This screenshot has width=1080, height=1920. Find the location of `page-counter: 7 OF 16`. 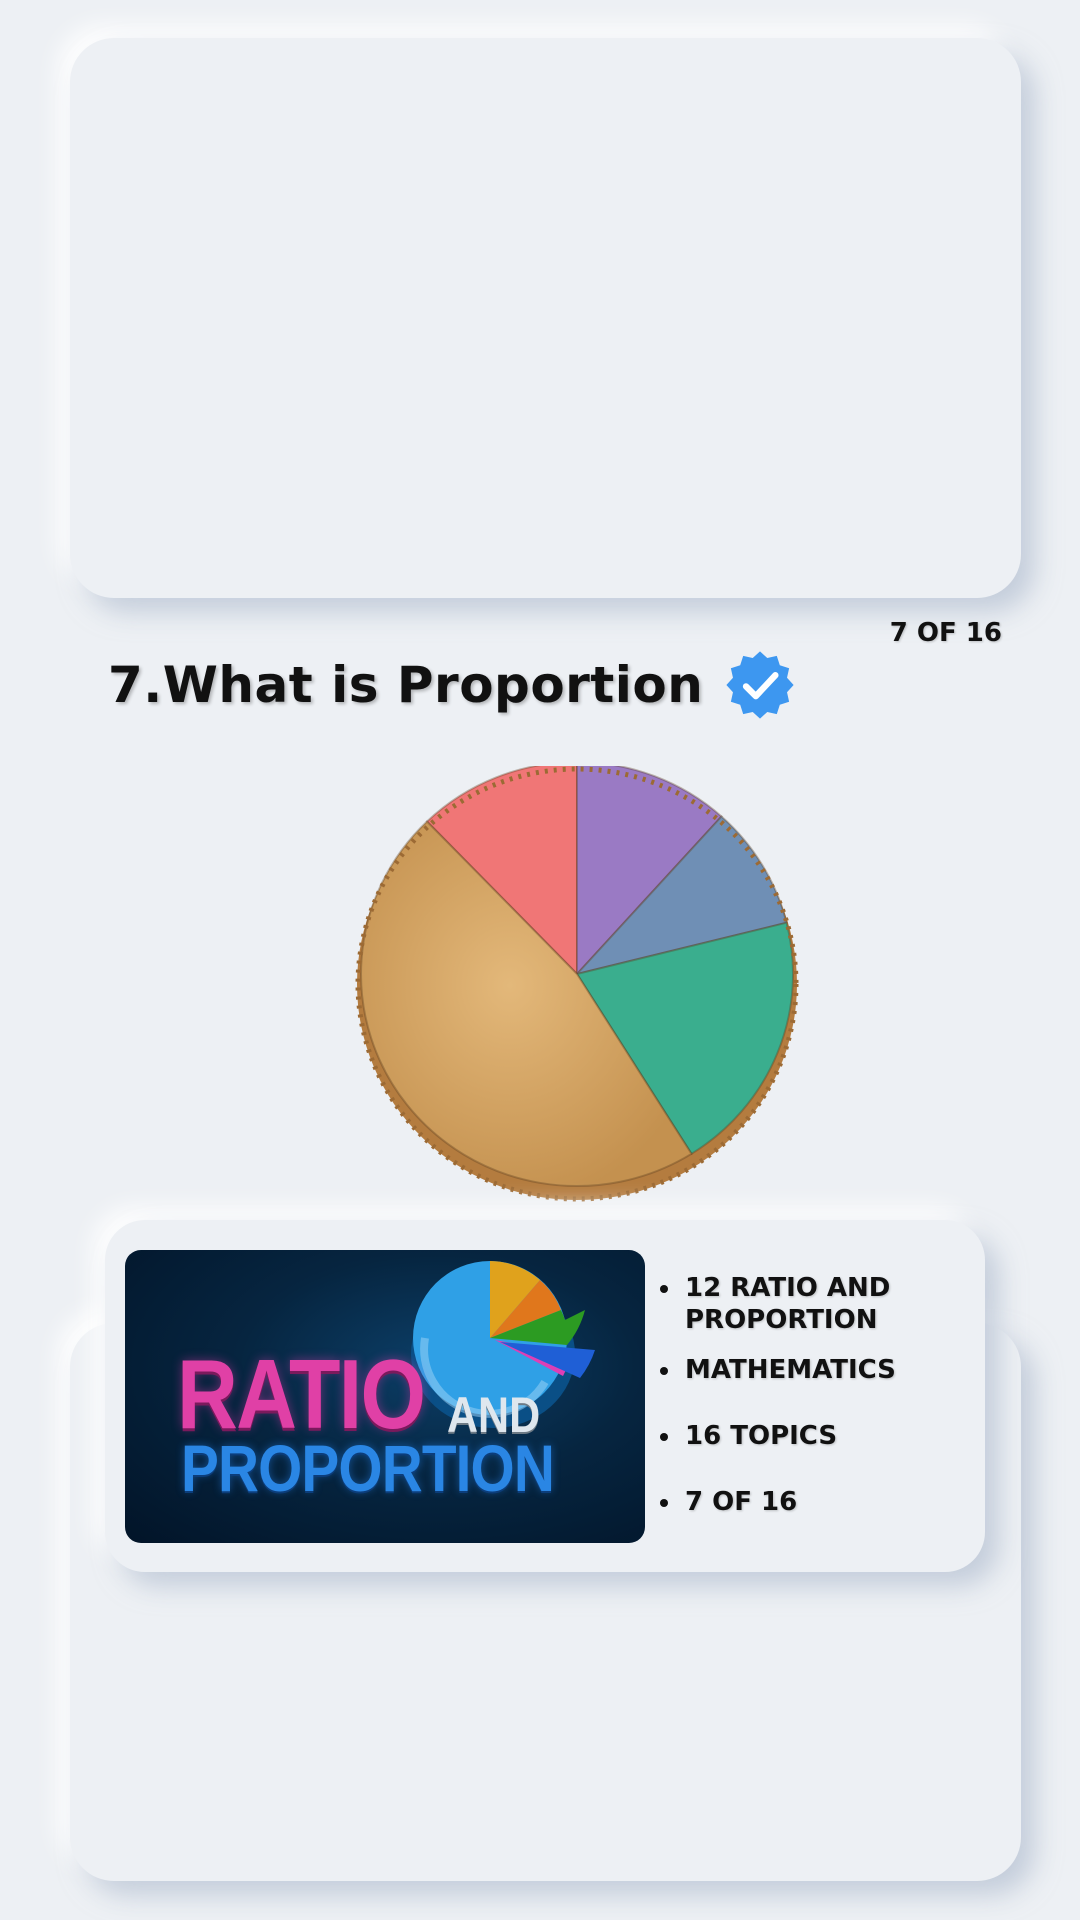

page-counter: 7 OF 16 is located at coordinates (945, 633).